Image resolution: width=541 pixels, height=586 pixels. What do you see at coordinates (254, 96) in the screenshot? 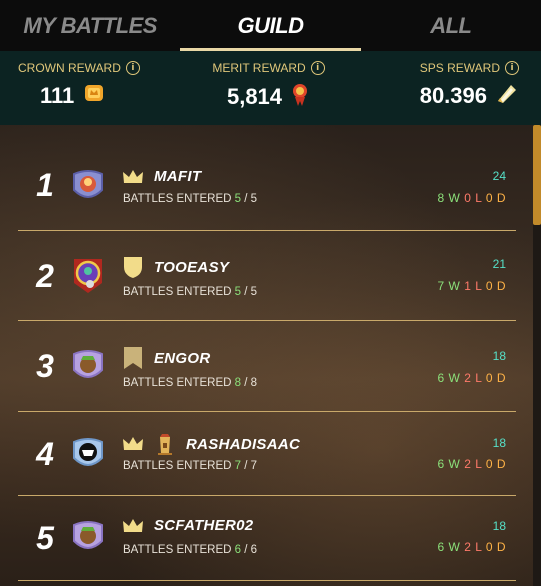
I see `merit-reward-value: 5,814` at bounding box center [254, 96].